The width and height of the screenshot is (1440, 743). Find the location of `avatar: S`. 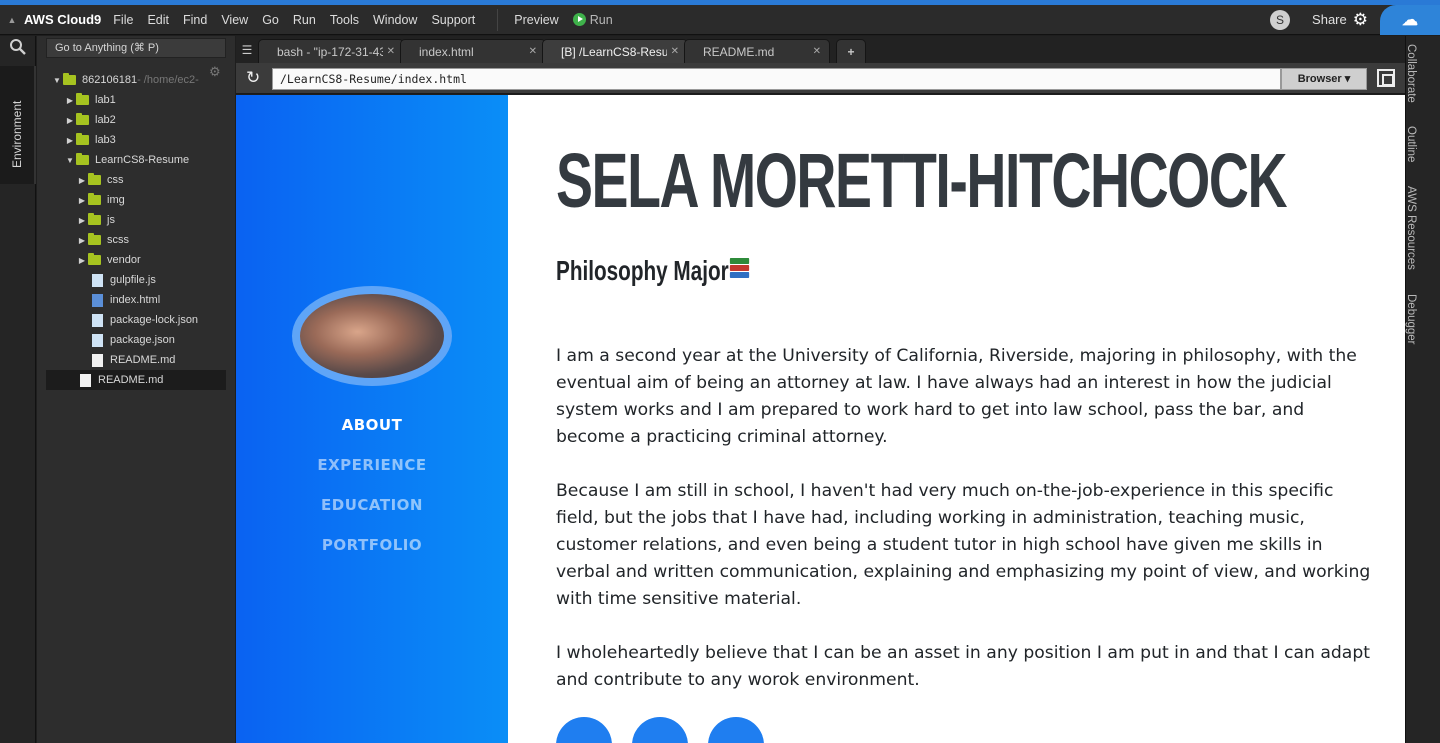

avatar: S is located at coordinates (1280, 19).